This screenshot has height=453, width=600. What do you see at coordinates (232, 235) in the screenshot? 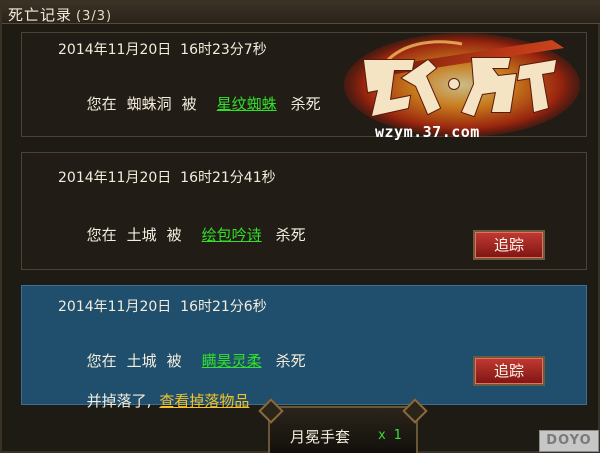
I see `killer-link: 绘包吟诗` at bounding box center [232, 235].